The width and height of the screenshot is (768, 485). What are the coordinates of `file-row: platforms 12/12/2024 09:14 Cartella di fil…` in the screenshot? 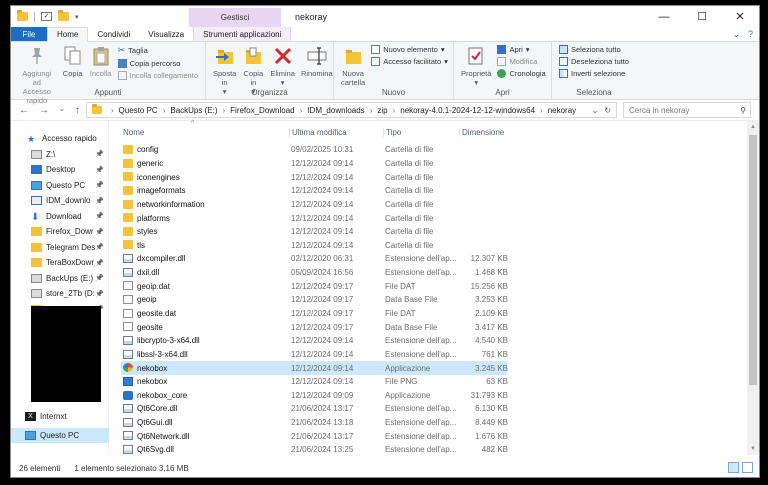 It's located at (434, 218).